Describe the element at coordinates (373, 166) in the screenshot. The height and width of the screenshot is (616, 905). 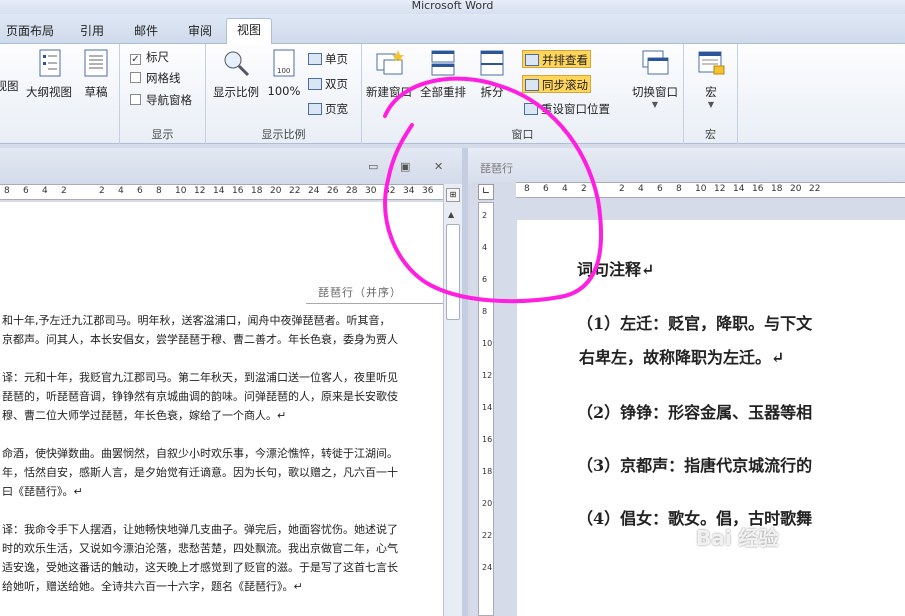
I see `minimize-icon: ▭` at that location.